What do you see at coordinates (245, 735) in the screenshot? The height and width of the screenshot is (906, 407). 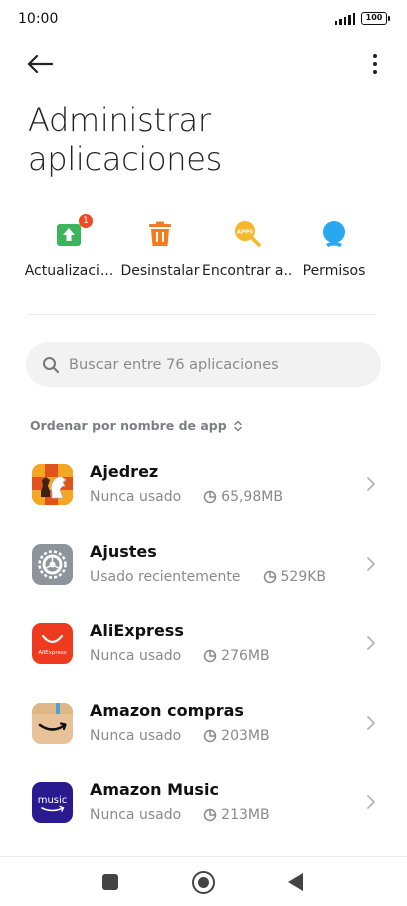 I see `app-size-value: 203MB` at bounding box center [245, 735].